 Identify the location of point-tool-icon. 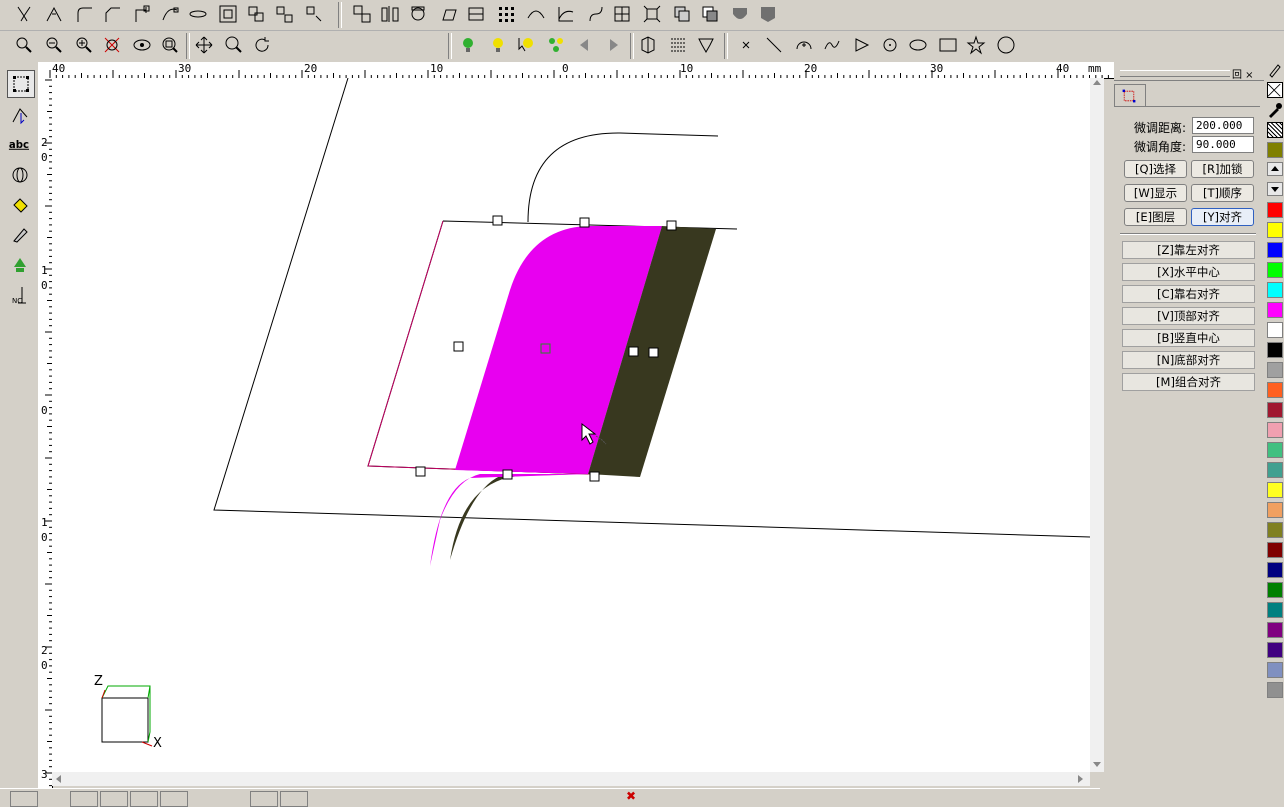
(746, 45).